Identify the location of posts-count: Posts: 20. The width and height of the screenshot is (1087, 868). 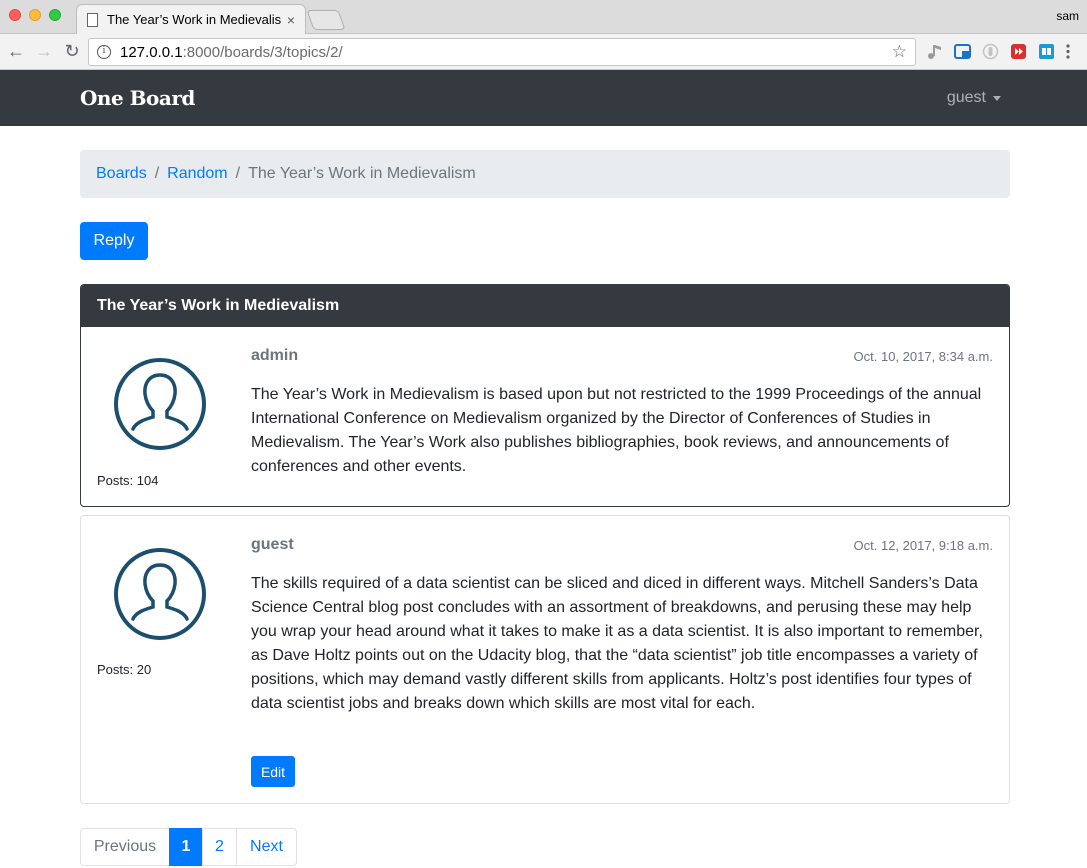
(124, 669).